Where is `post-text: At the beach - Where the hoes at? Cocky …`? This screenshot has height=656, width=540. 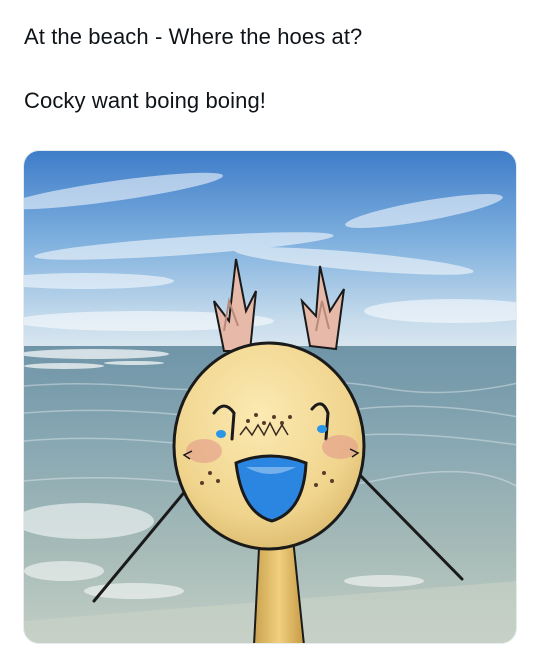
post-text: At the beach - Where the hoes at? Cocky … is located at coordinates (274, 69).